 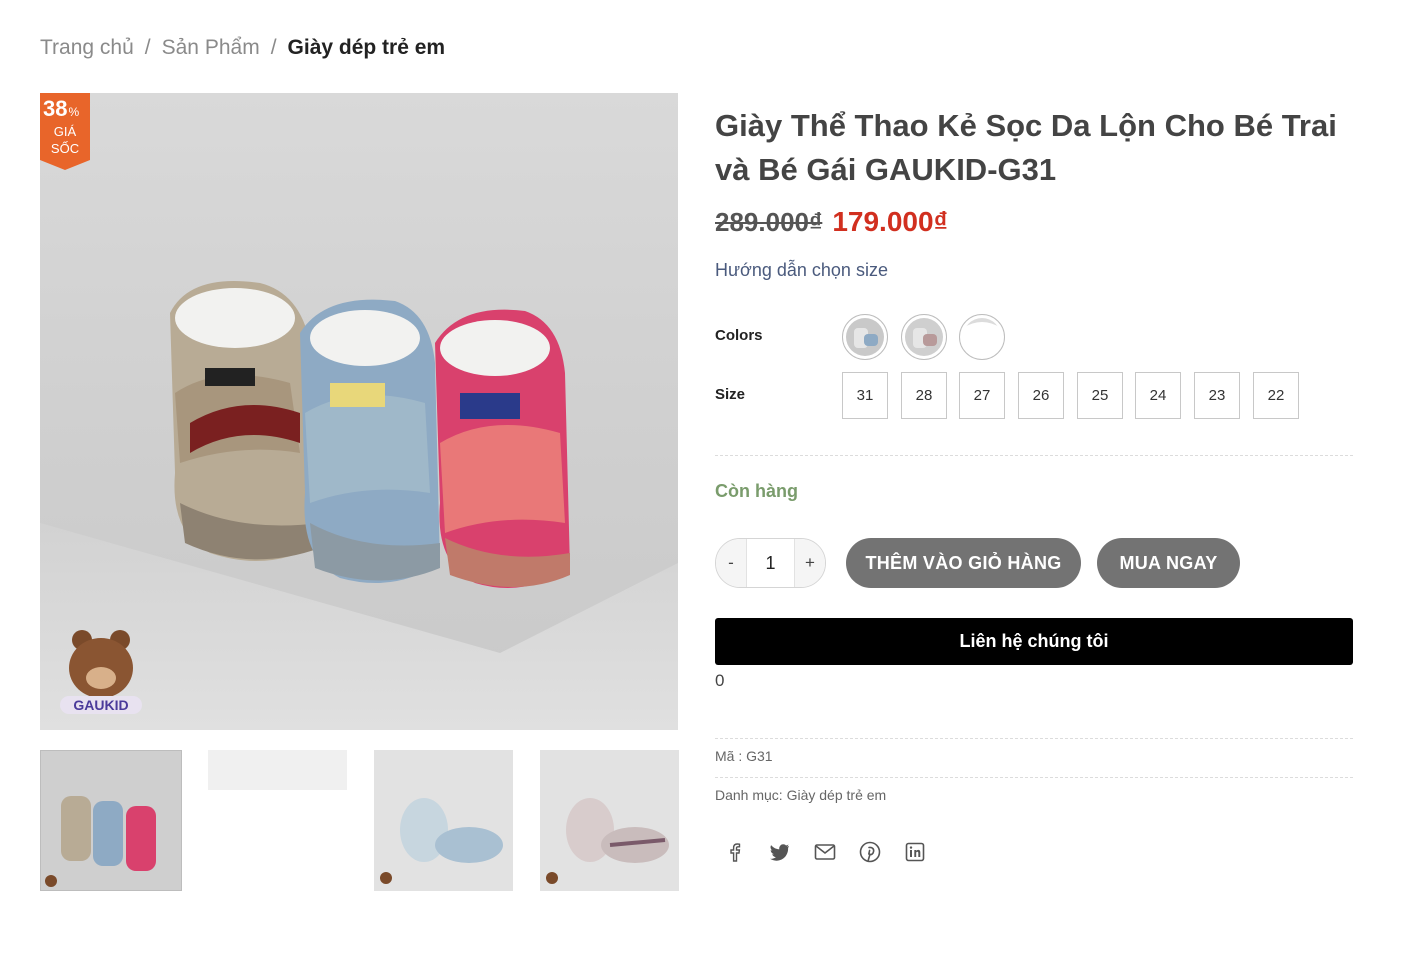 I want to click on buy-now-button: MUA NGAY, so click(x=1168, y=563).